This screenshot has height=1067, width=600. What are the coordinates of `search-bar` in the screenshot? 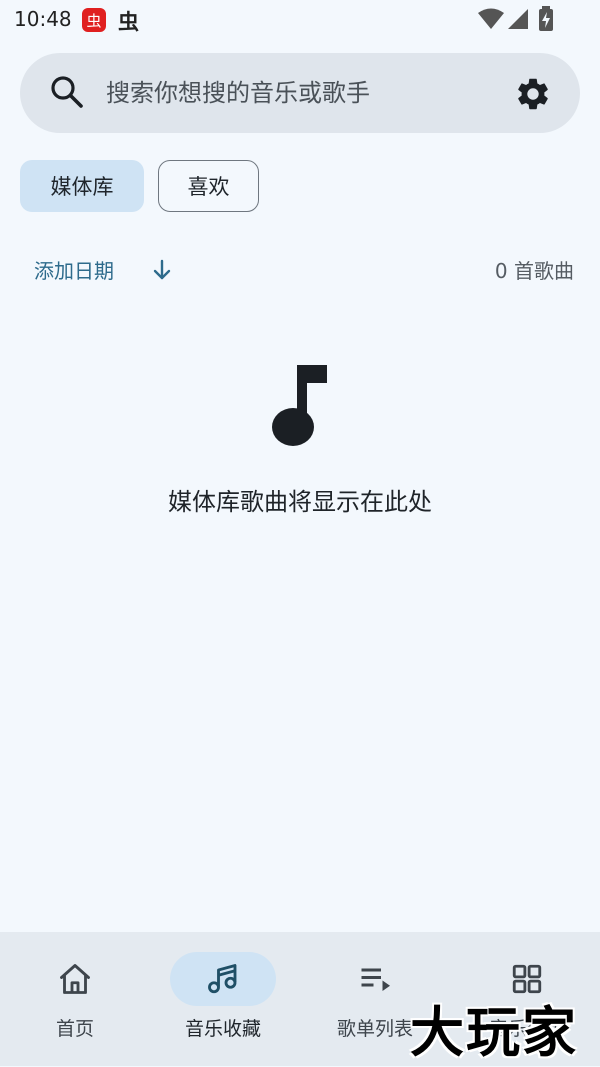 It's located at (300, 93).